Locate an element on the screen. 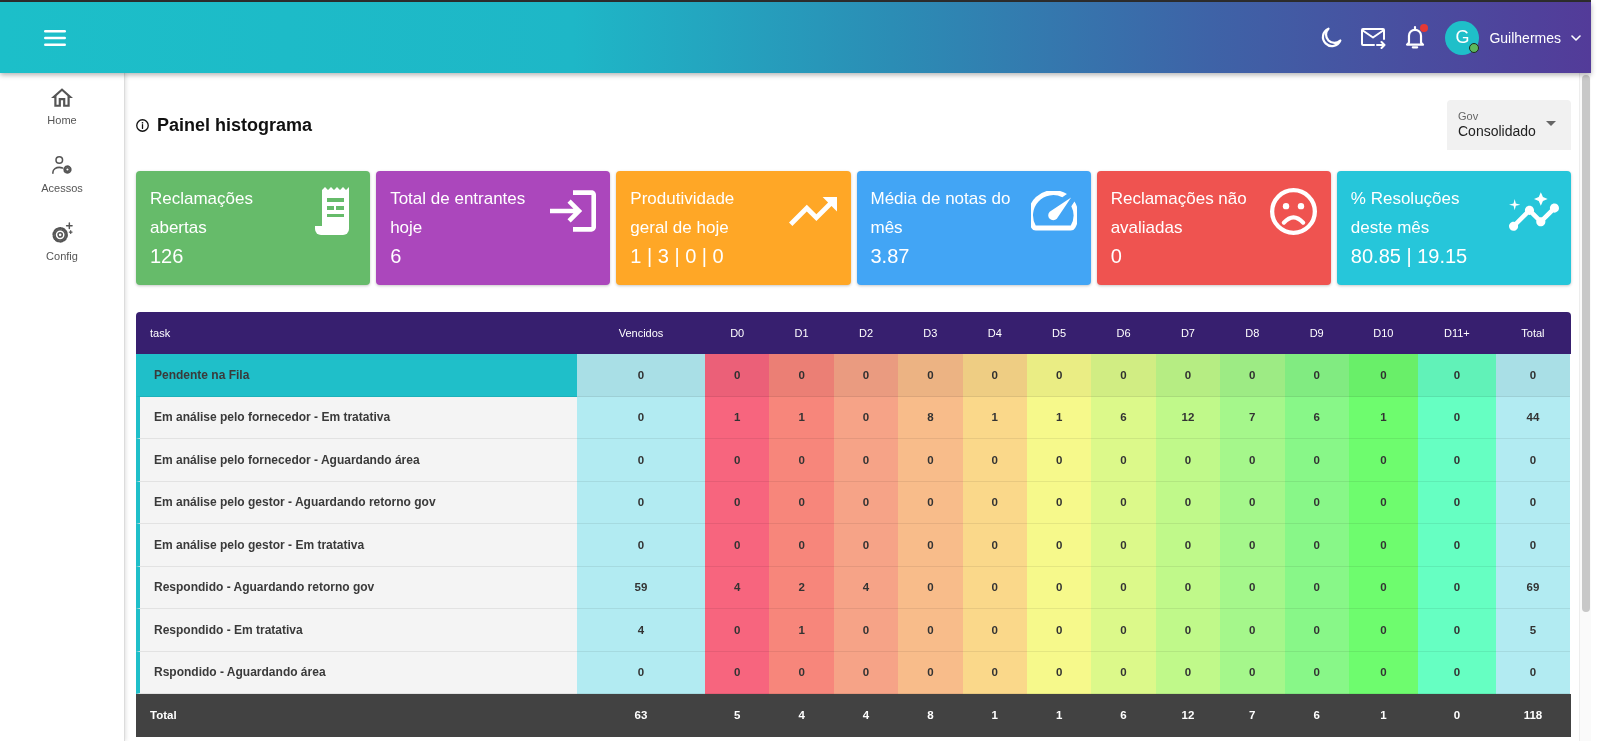  table-cell: 44 is located at coordinates (1532, 417).